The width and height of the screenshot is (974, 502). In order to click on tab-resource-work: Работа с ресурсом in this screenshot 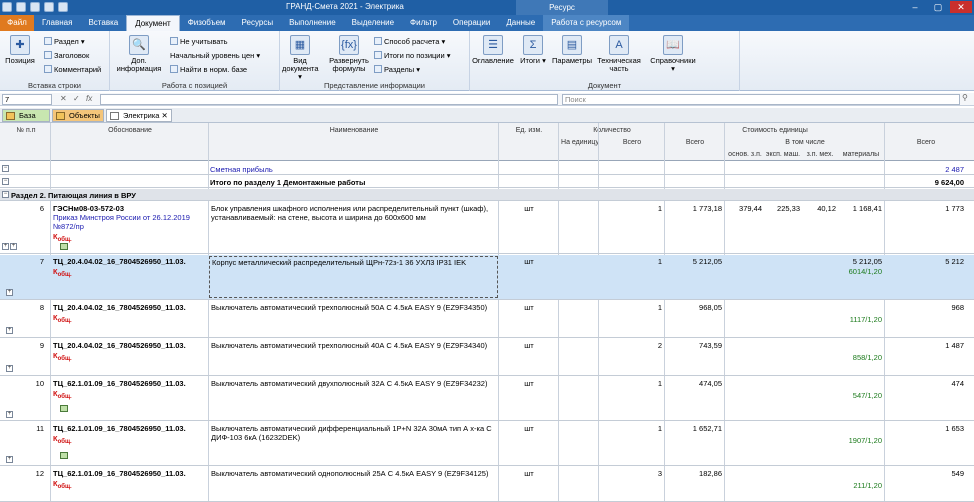, I will do `click(586, 23)`.